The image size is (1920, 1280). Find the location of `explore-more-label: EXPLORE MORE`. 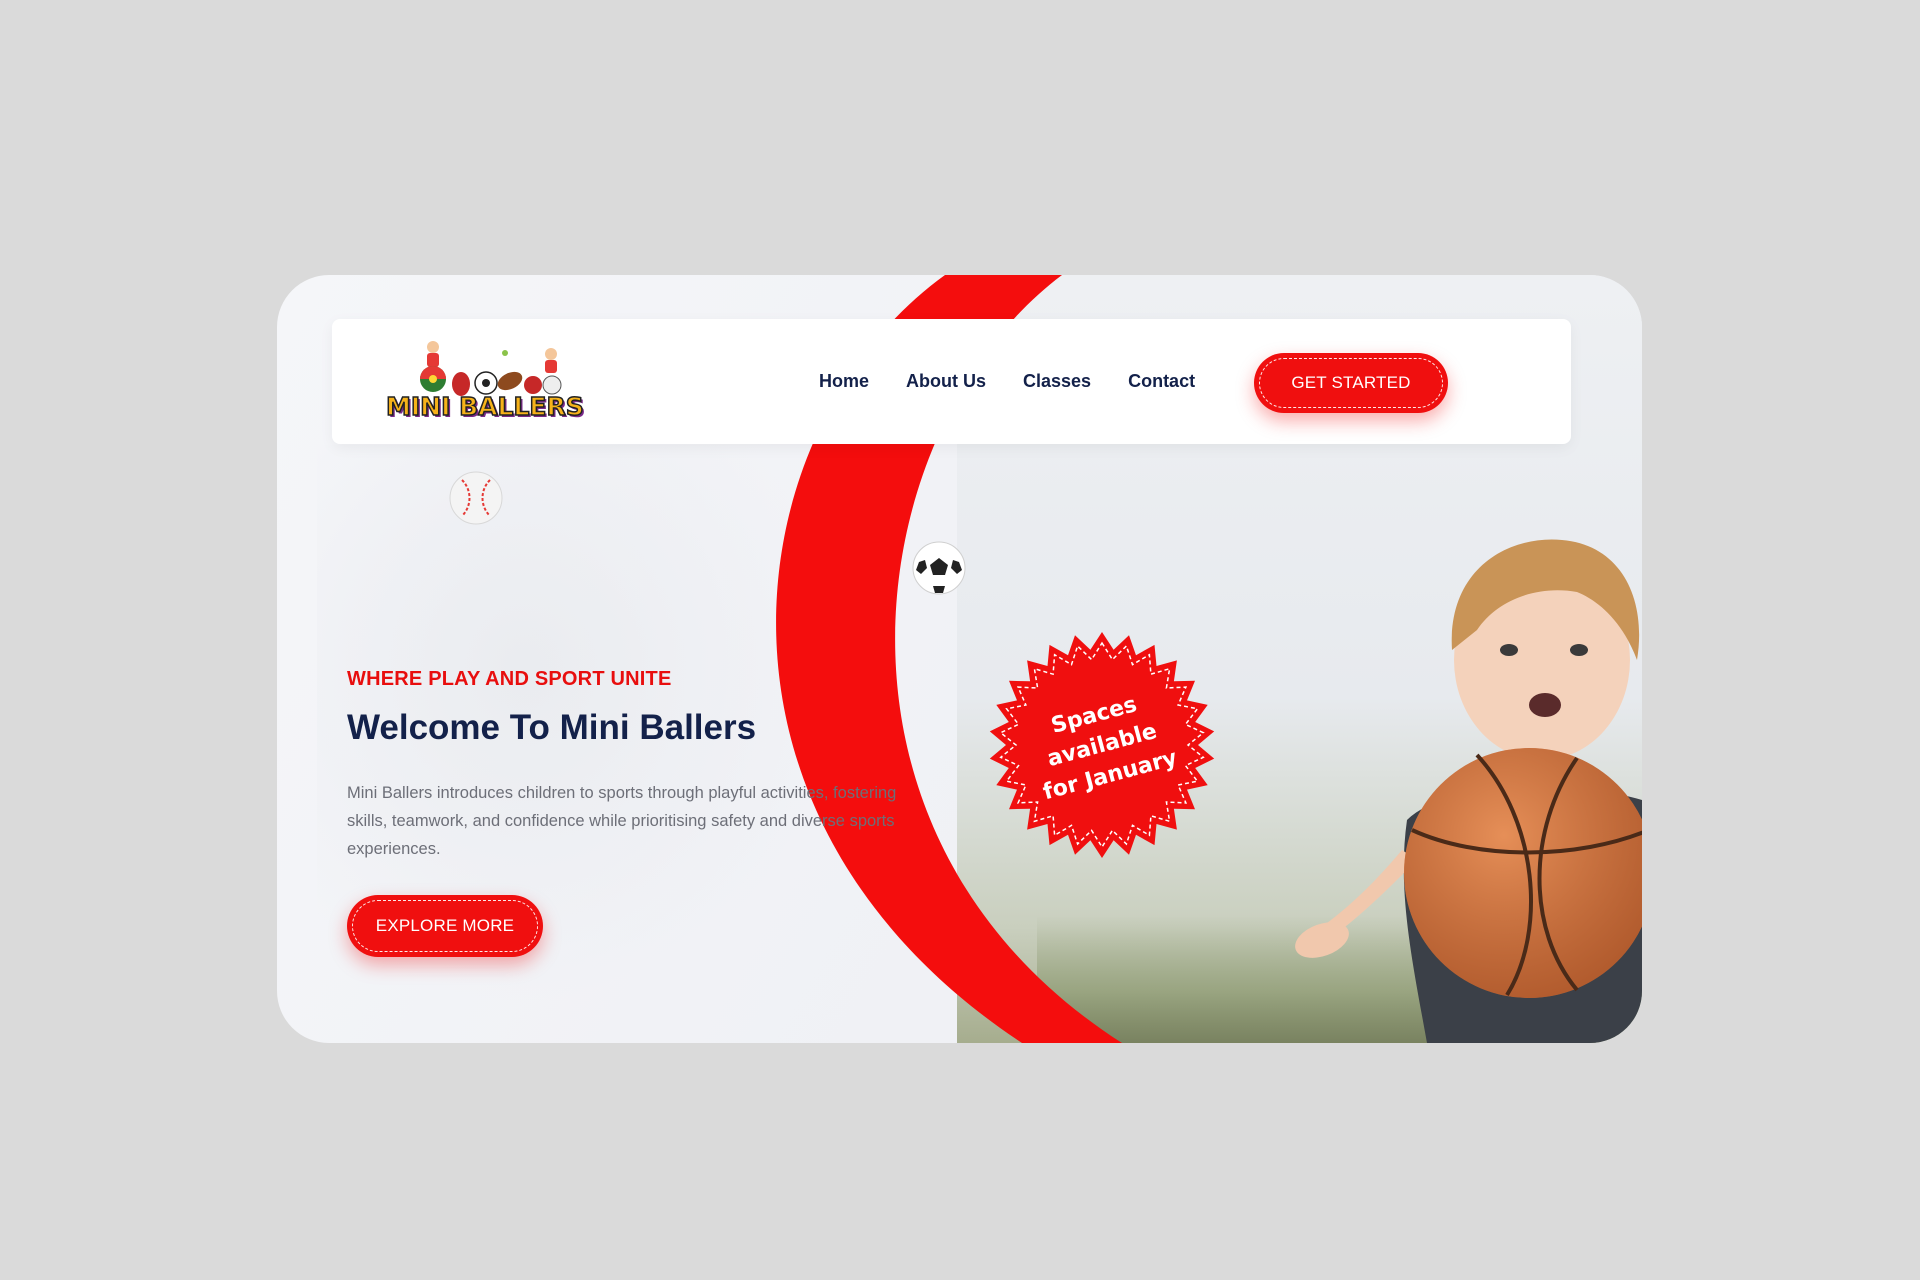

explore-more-label: EXPLORE MORE is located at coordinates (445, 925).